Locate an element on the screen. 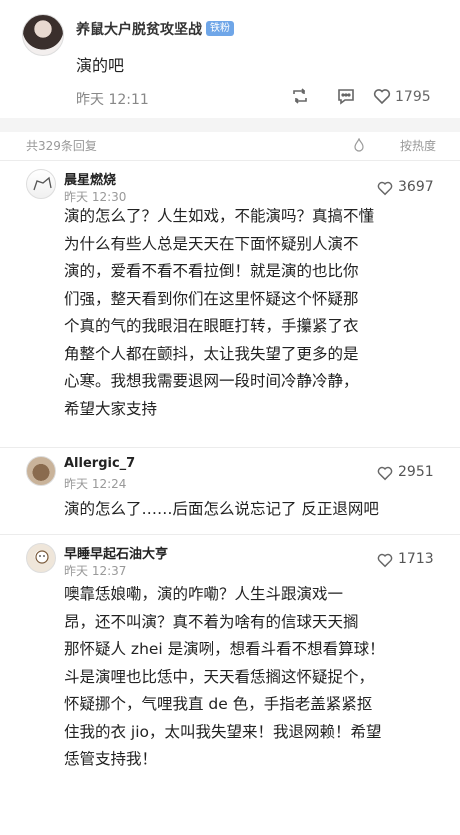 The height and width of the screenshot is (835, 460). comment-line: 斗是演哩也比恁中，天天看恁搁这怀疑捉个， is located at coordinates (219, 676).